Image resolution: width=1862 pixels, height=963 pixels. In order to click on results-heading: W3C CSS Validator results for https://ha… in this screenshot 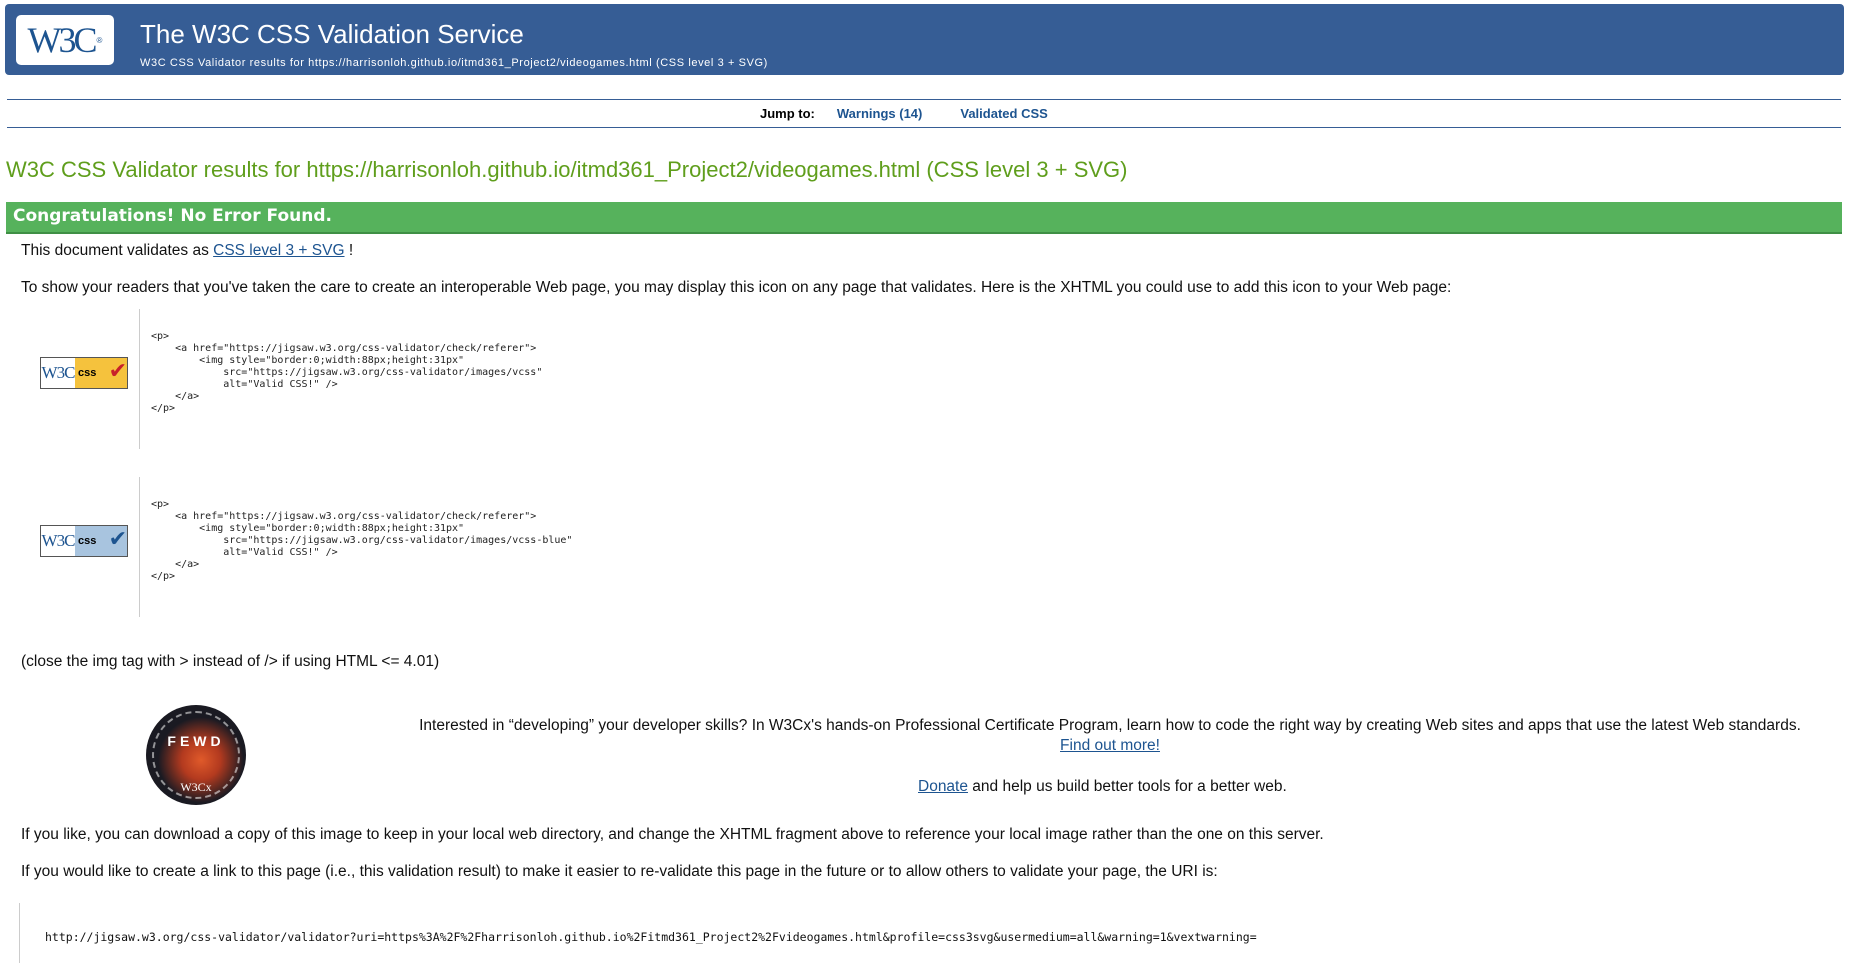, I will do `click(567, 169)`.